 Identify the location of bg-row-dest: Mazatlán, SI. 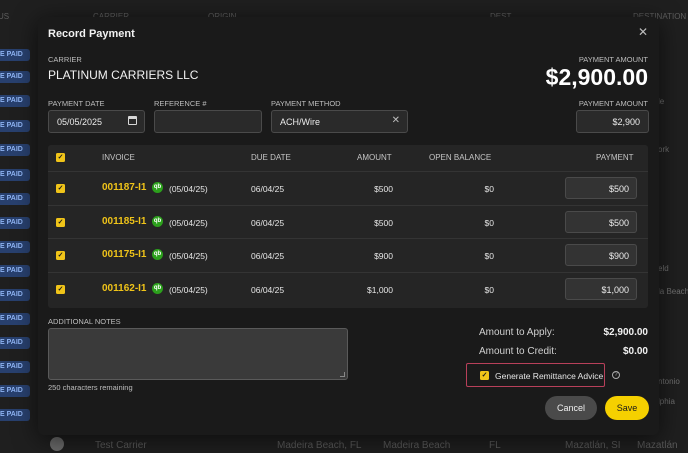
(593, 445).